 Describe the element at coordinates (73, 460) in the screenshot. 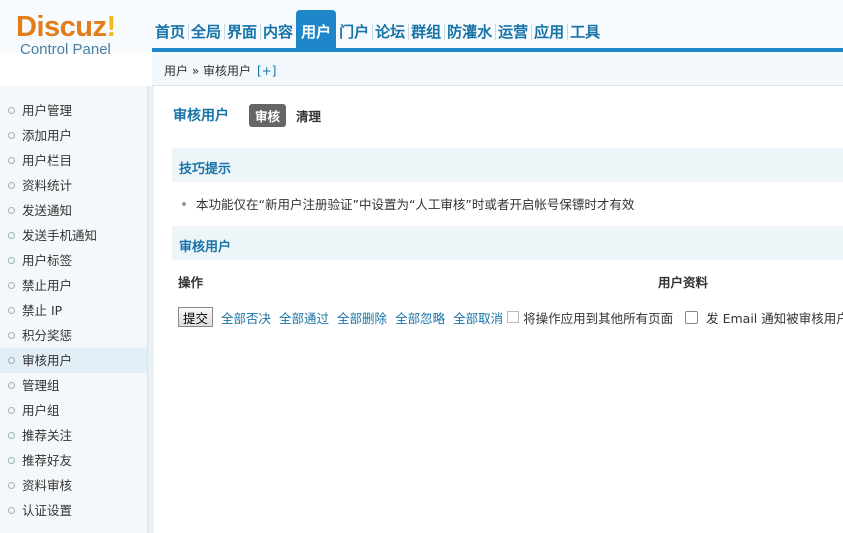

I see `sidebar-item-recommend-friends: 推荐好友` at that location.